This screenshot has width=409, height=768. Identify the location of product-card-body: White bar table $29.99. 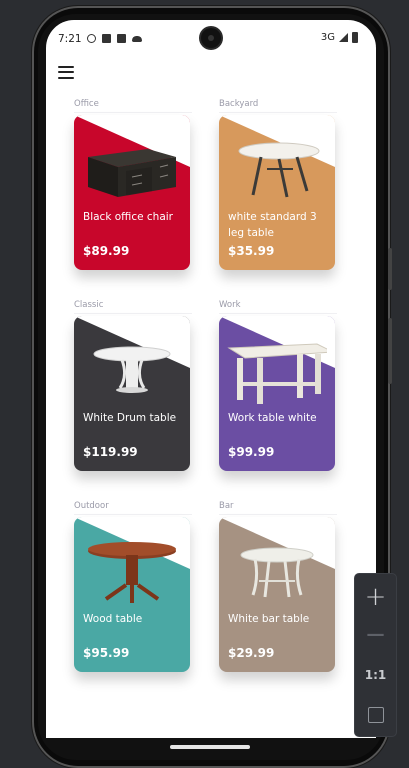
(277, 594).